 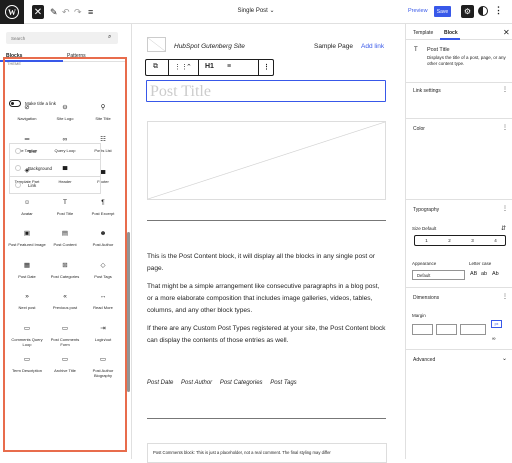 I want to click on font-size-option: 2, so click(x=449, y=240).